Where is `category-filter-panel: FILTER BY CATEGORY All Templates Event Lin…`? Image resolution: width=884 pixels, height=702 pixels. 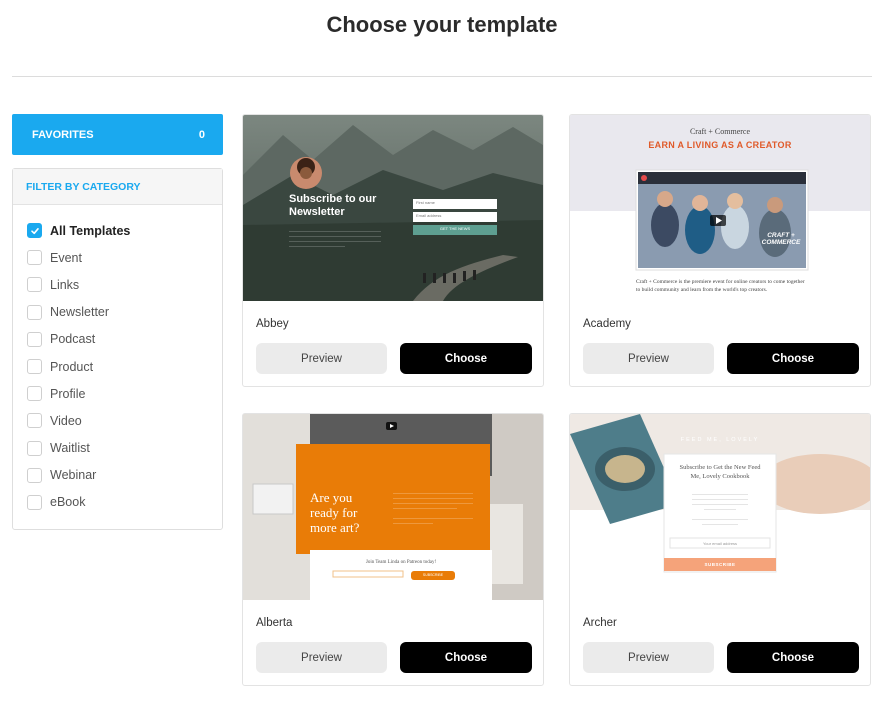 category-filter-panel: FILTER BY CATEGORY All Templates Event Lin… is located at coordinates (117, 349).